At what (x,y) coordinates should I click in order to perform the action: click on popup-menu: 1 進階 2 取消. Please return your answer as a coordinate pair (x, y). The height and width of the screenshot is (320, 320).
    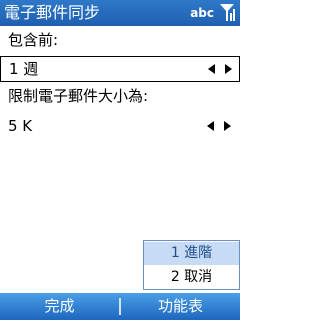
    Looking at the image, I should click on (191, 265).